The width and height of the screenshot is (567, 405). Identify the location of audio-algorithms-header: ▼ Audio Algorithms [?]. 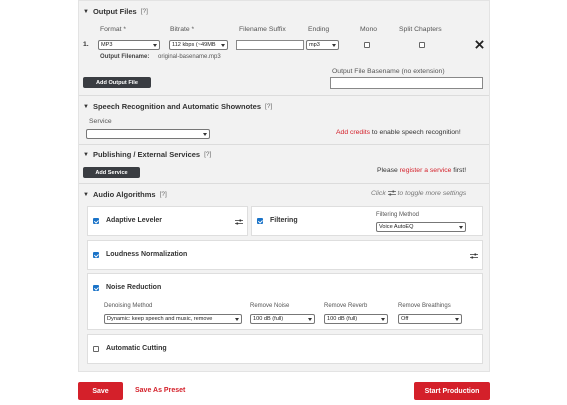
(125, 194).